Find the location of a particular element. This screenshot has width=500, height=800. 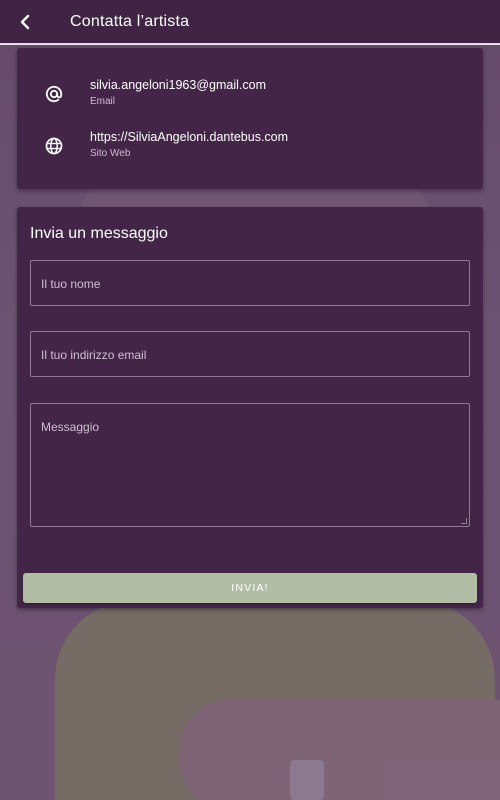

send-button: INVIA! is located at coordinates (250, 588).